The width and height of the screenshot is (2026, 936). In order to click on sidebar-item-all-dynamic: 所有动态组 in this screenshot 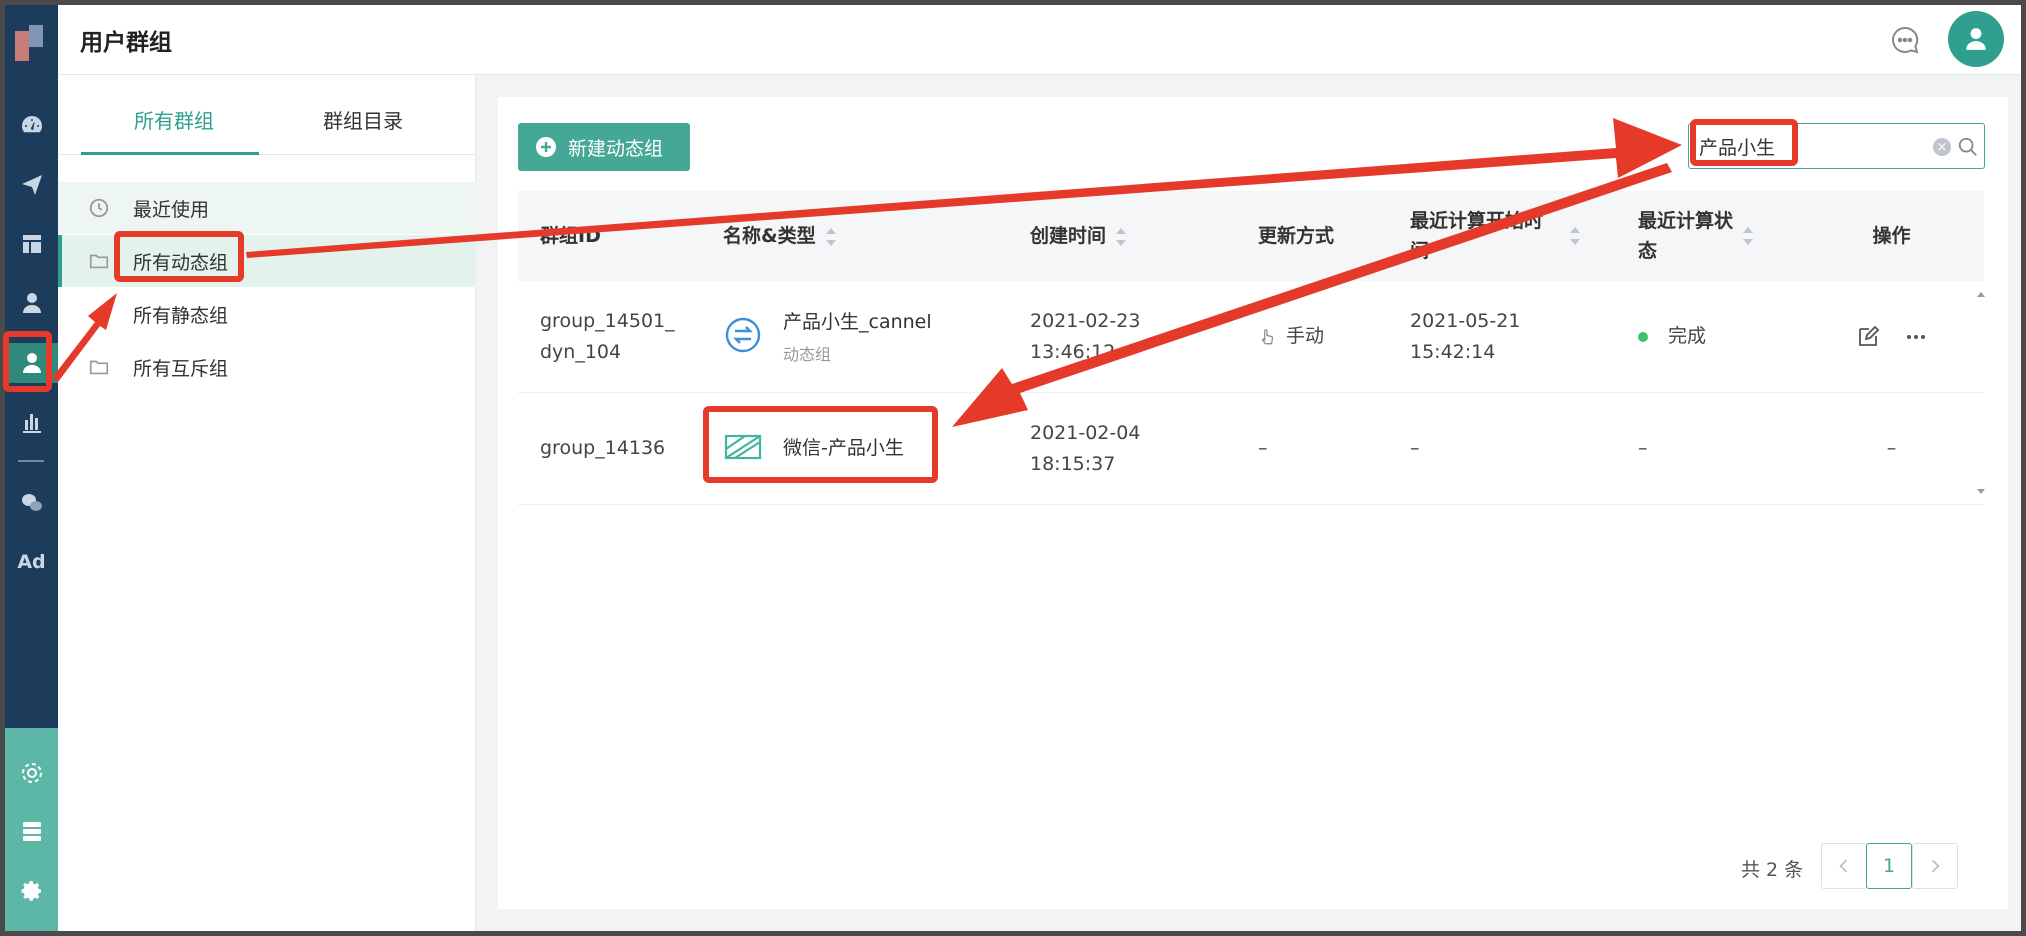, I will do `click(267, 261)`.